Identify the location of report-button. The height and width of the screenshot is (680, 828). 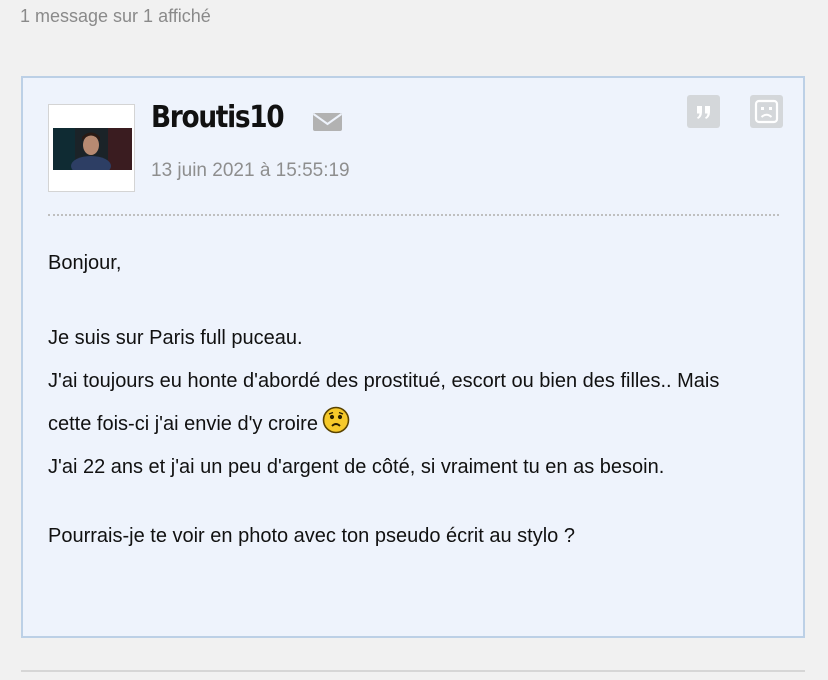
(766, 111).